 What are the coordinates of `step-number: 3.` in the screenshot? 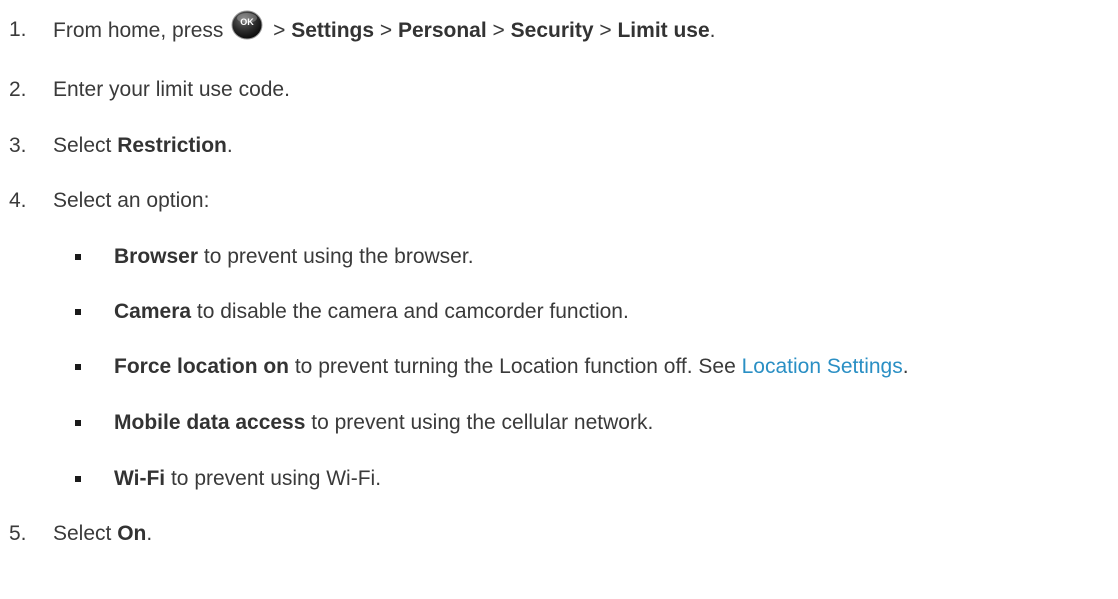 It's located at (18, 145).